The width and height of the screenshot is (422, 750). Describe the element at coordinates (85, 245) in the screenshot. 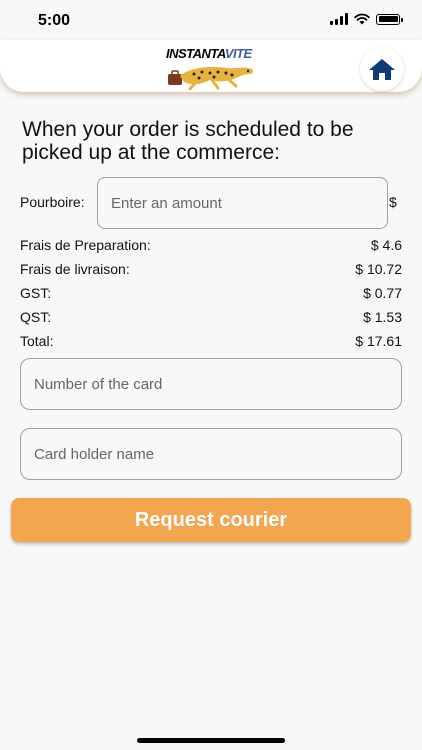

I see `fee-label: Frais de Preparation:` at that location.